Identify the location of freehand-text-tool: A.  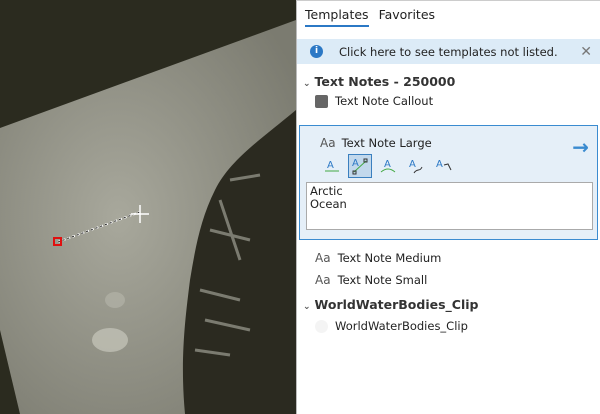
(416, 166).